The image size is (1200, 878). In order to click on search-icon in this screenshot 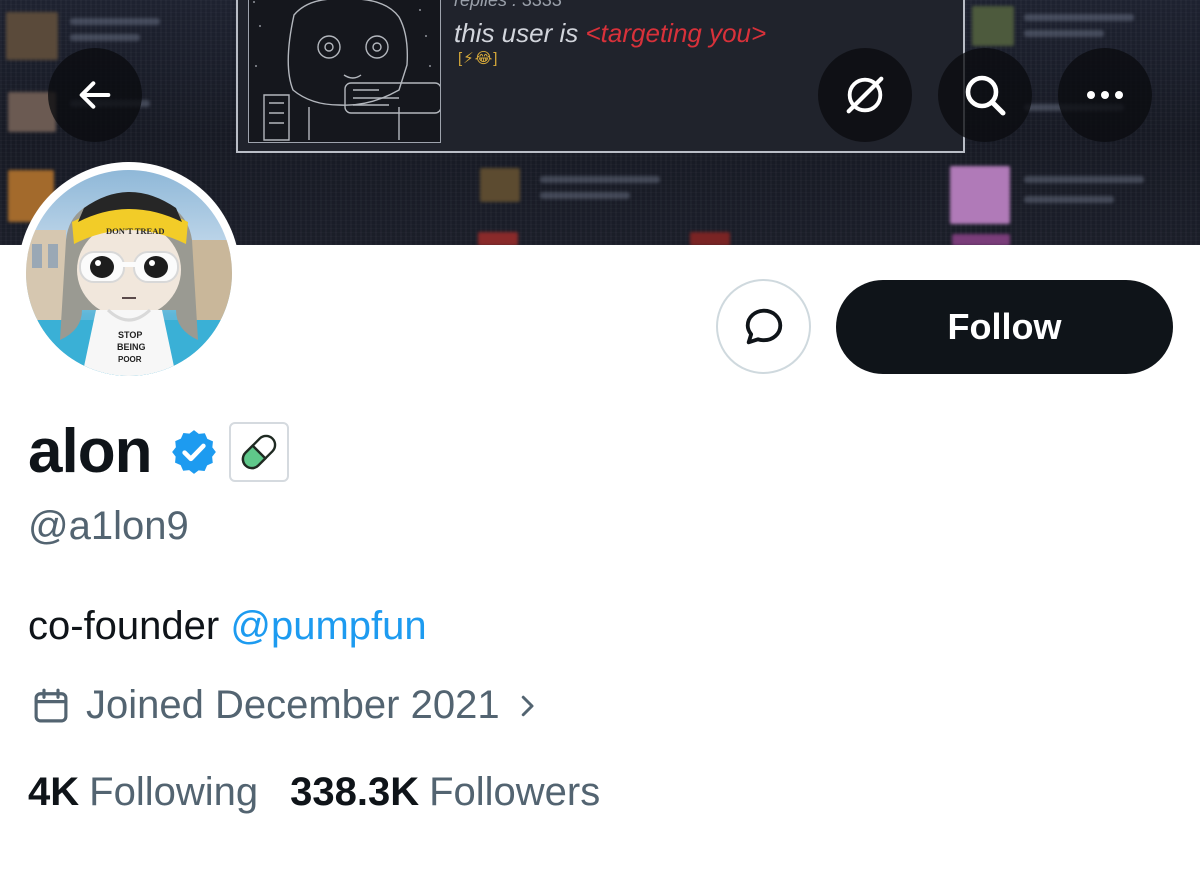, I will do `click(985, 95)`.